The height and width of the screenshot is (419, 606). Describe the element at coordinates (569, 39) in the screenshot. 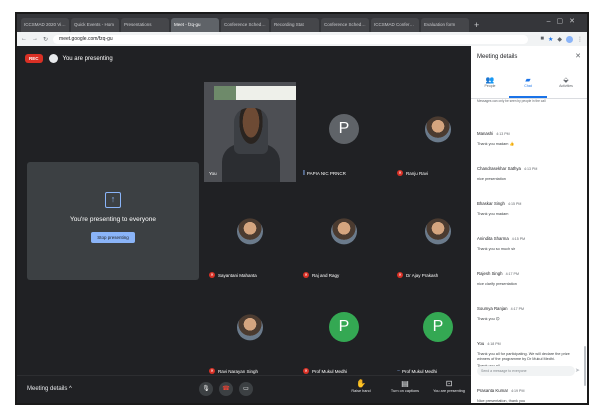

I see `profile-avatar` at that location.